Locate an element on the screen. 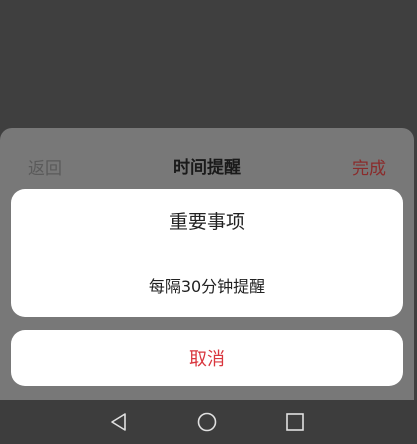  back-triangle-icon is located at coordinates (119, 424).